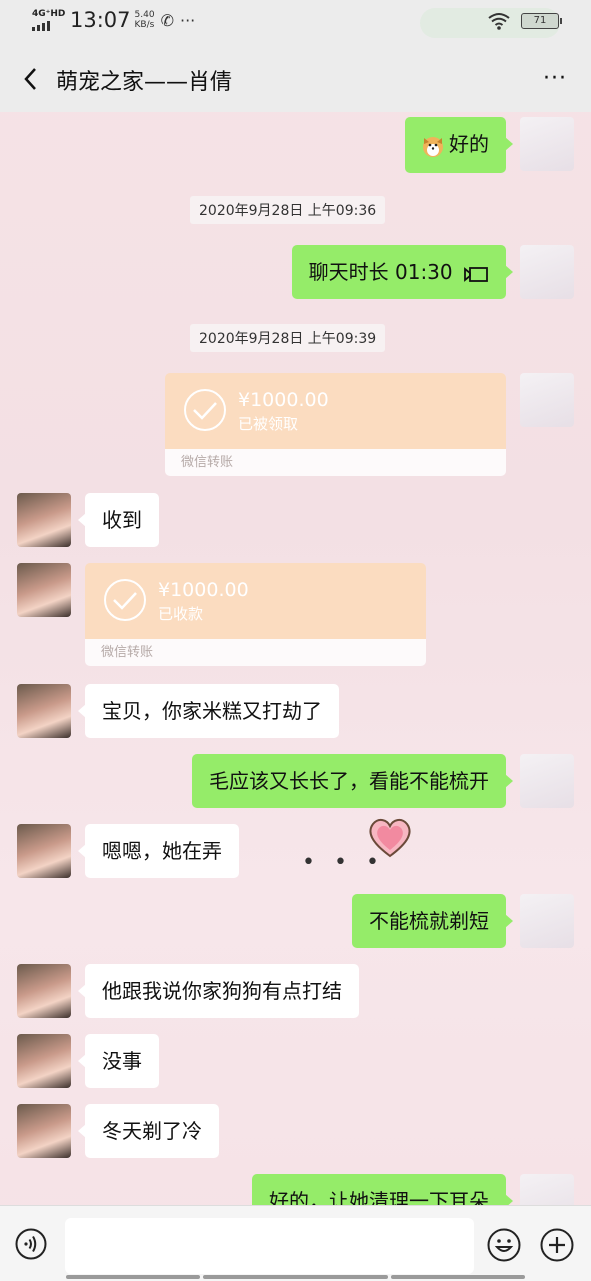 The width and height of the screenshot is (591, 1281). Describe the element at coordinates (269, 1246) in the screenshot. I see `message-input` at that location.